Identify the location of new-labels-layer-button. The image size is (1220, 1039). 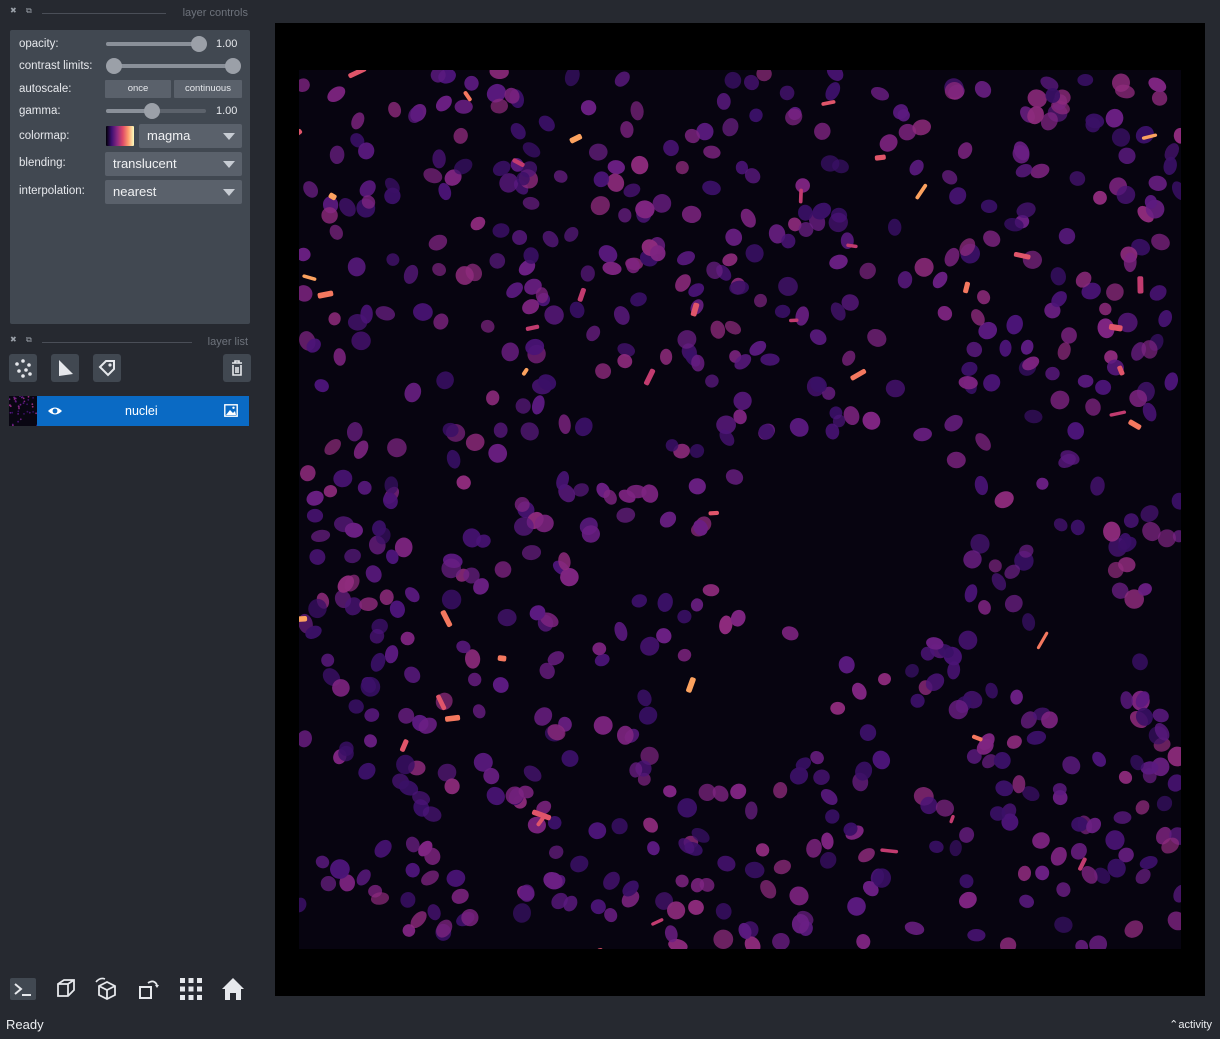
(107, 368).